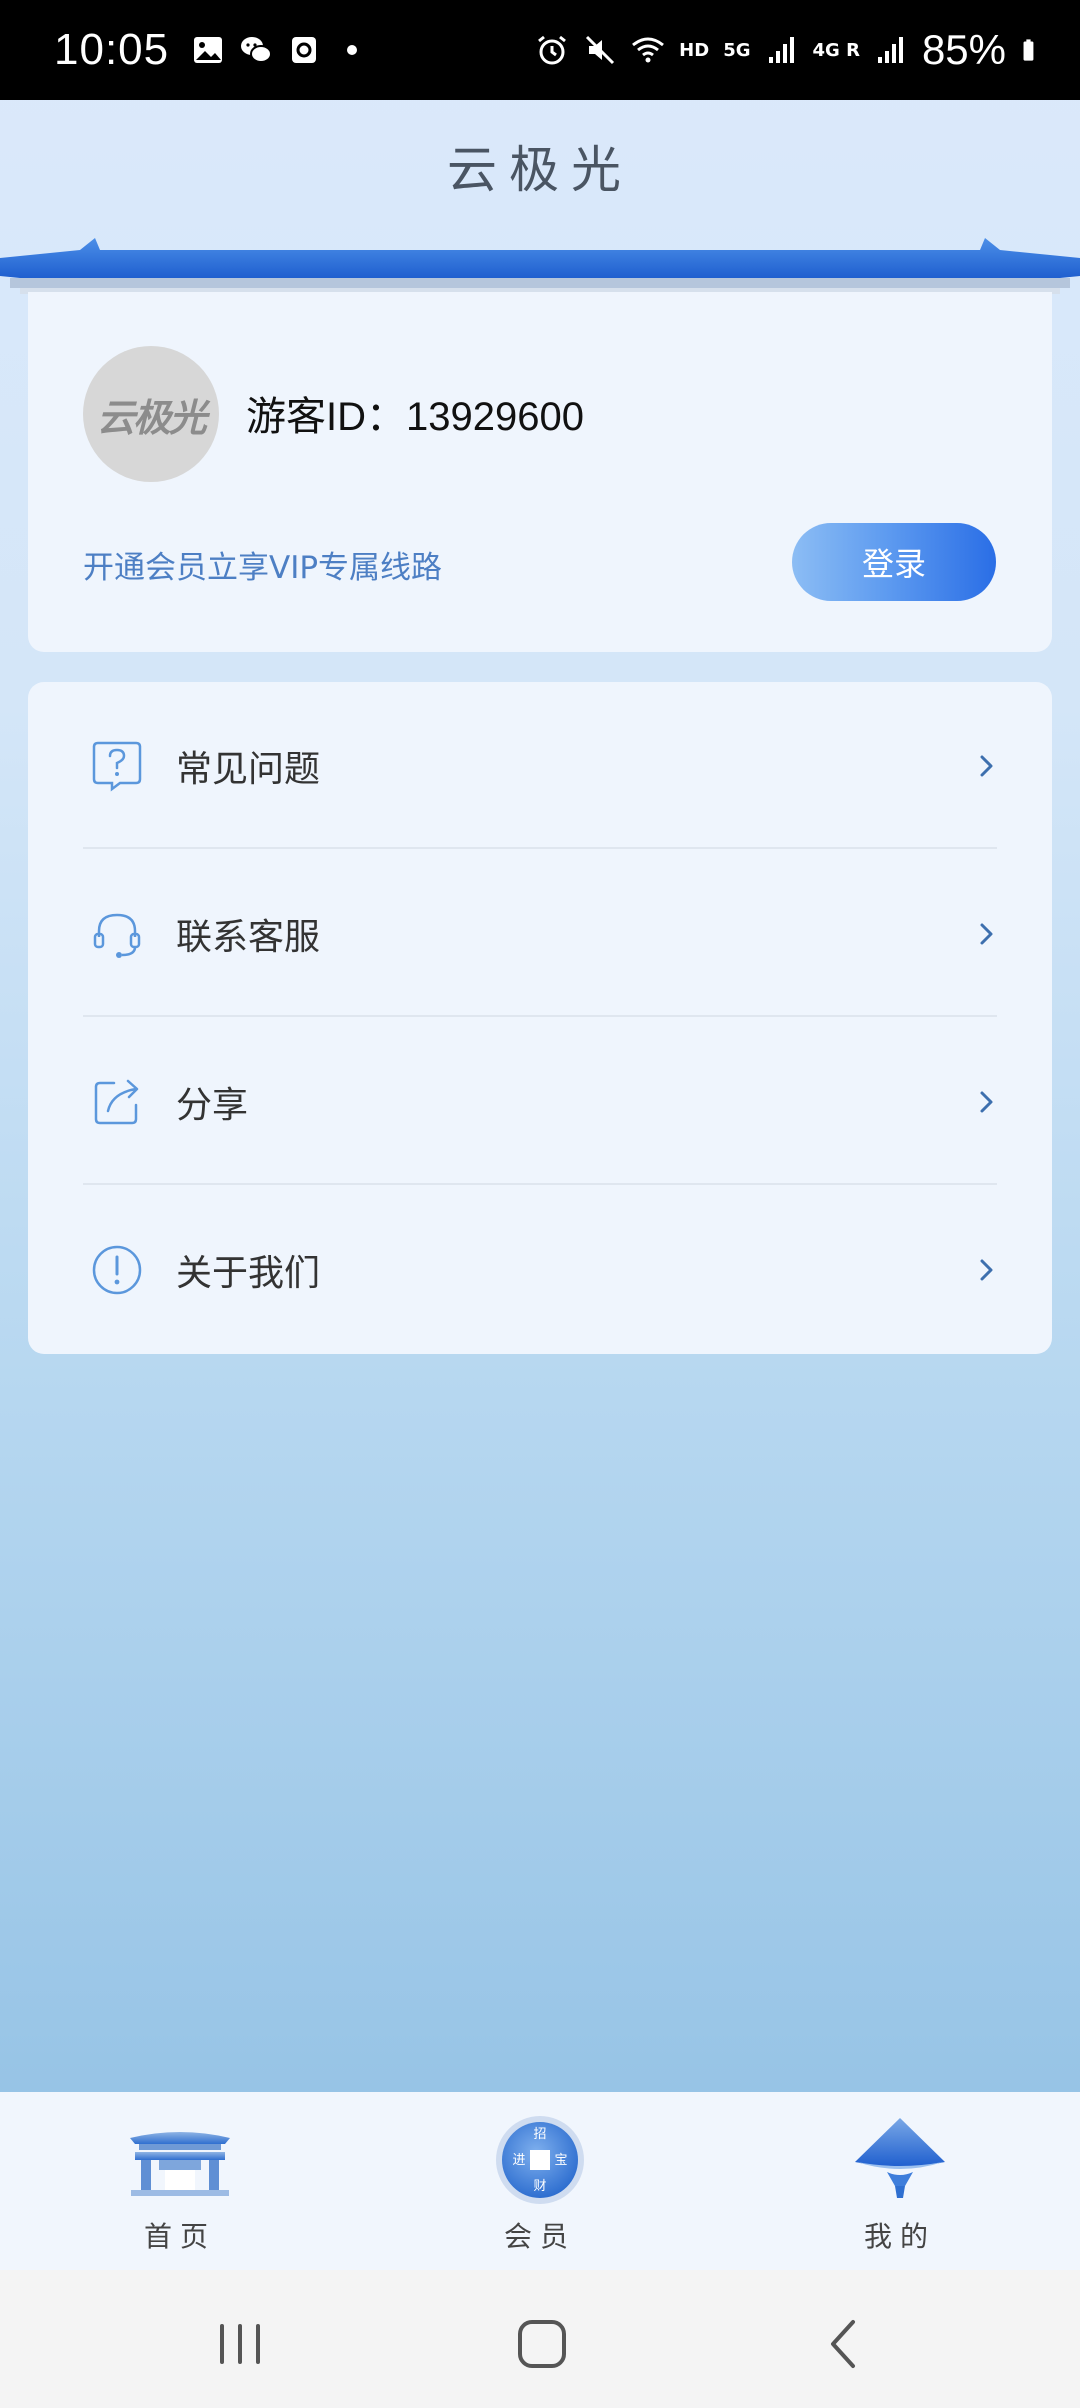 Image resolution: width=1080 pixels, height=2408 pixels. Describe the element at coordinates (900, 2158) in the screenshot. I see `hat-icon` at that location.